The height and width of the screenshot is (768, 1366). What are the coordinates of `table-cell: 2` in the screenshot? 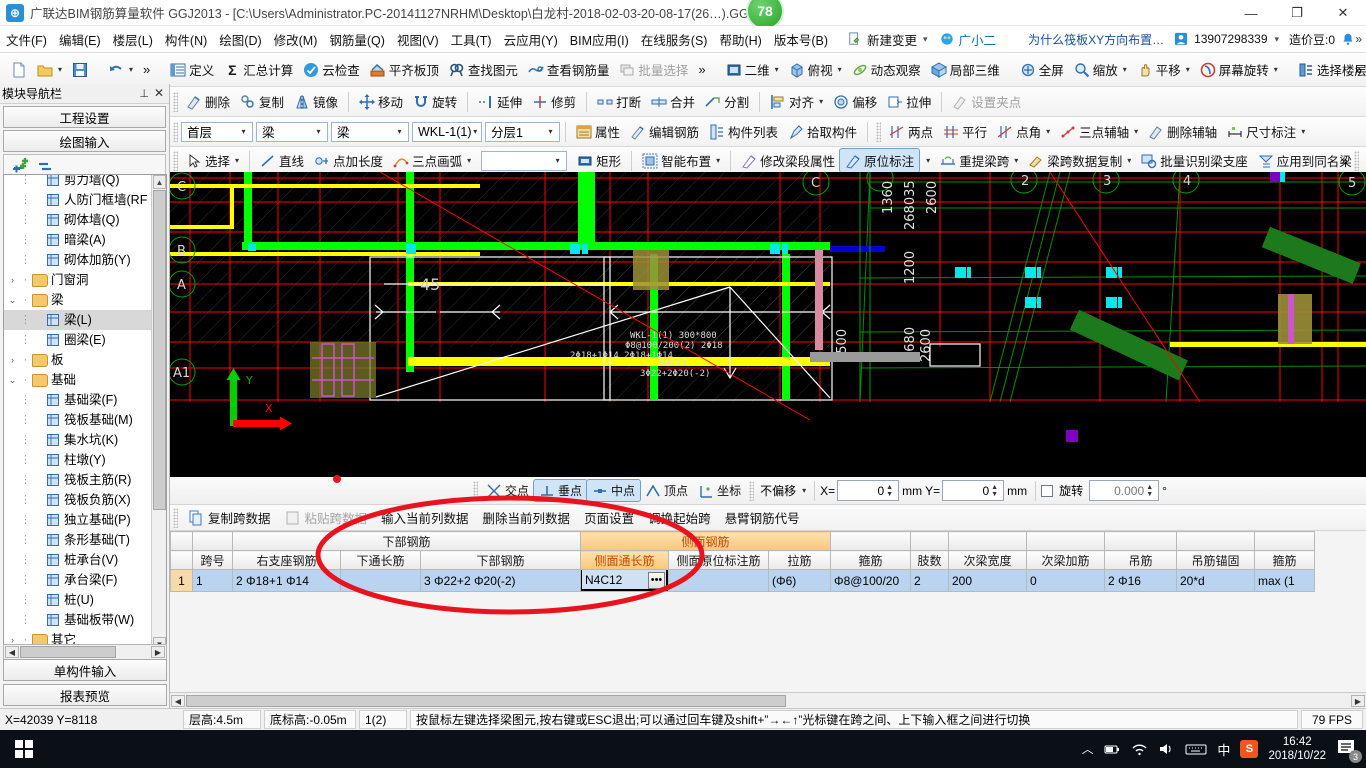 It's located at (929, 580).